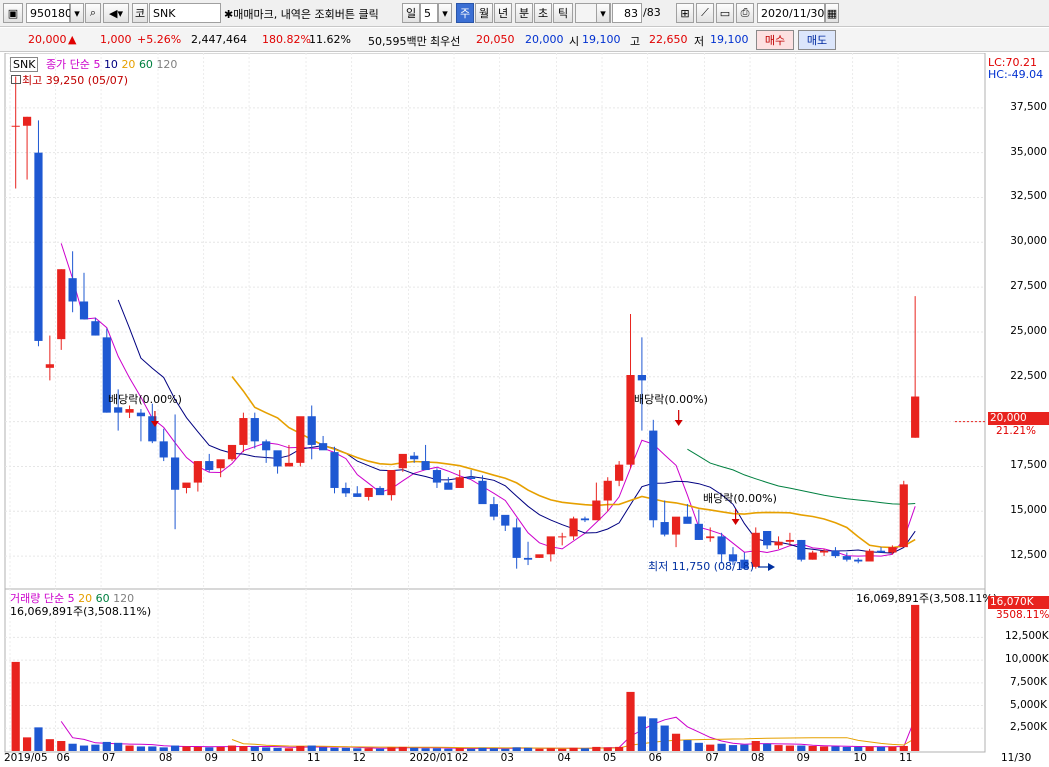 The image size is (1049, 767). I want to click on date-input: 2020/11/30, so click(791, 13).